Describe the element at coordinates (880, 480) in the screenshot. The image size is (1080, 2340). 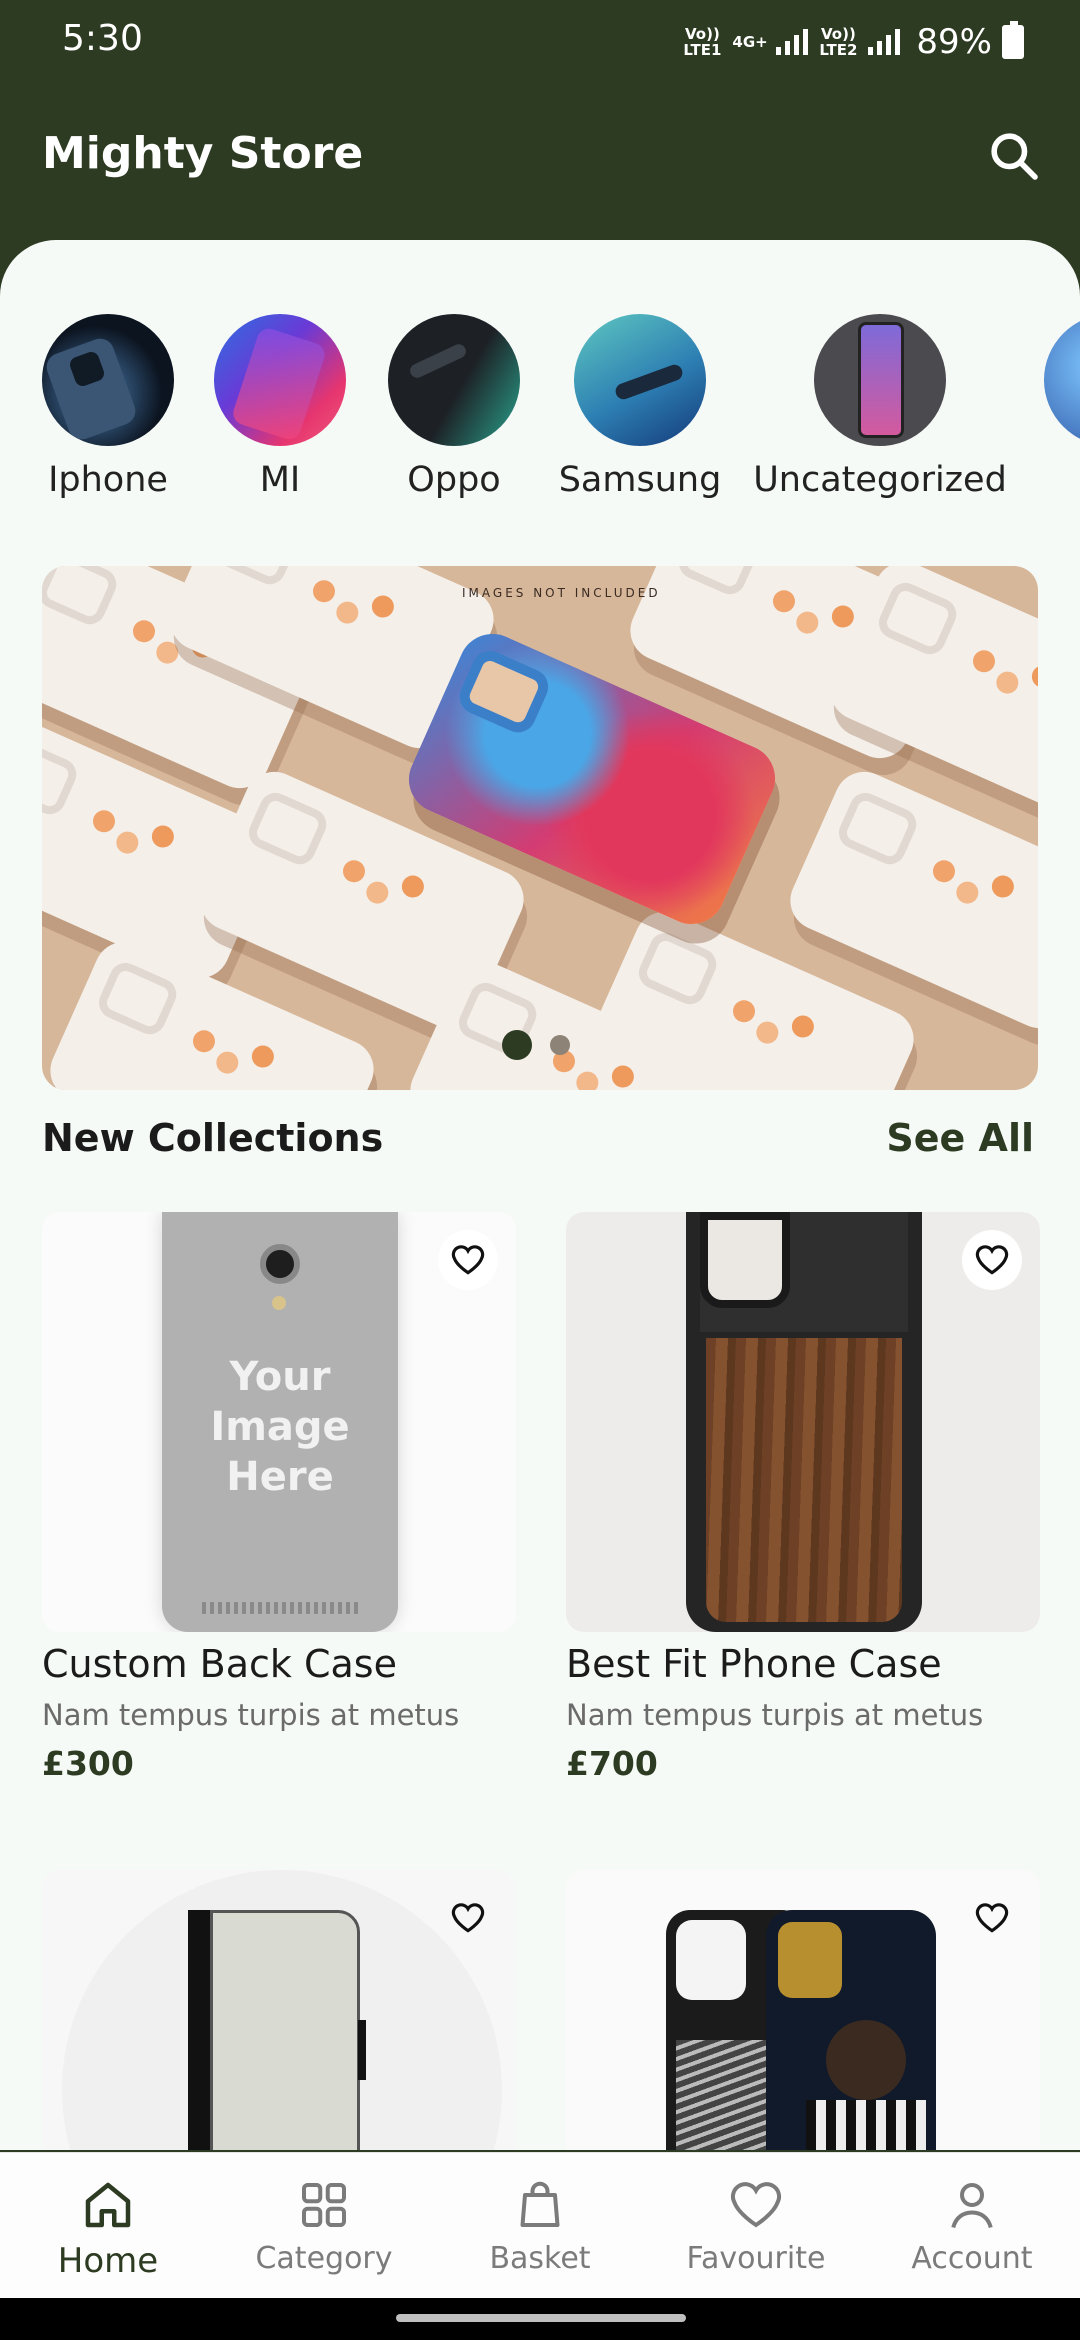
I see `category-label: Uncategorized` at that location.